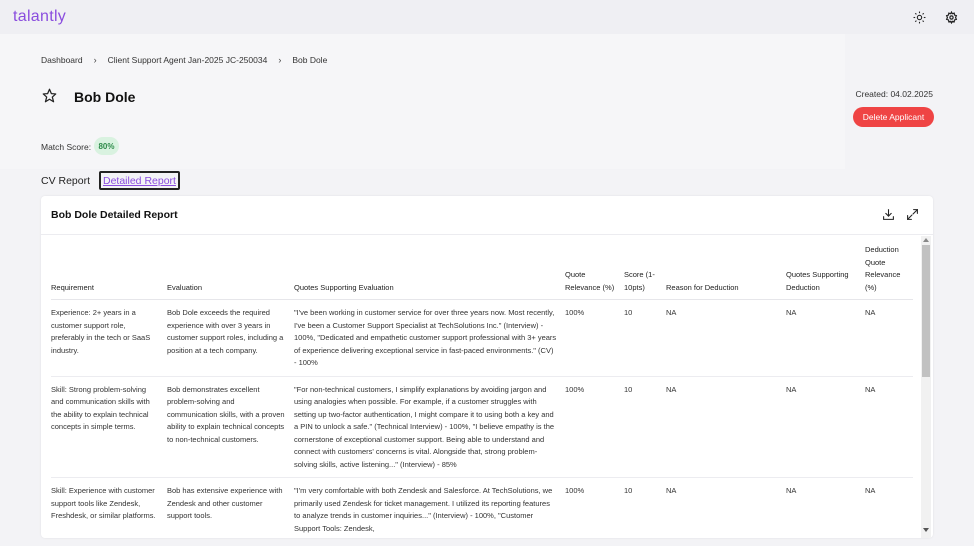 The height and width of the screenshot is (546, 974). Describe the element at coordinates (726, 270) in the screenshot. I see `column-header: Reason for Deduction` at that location.